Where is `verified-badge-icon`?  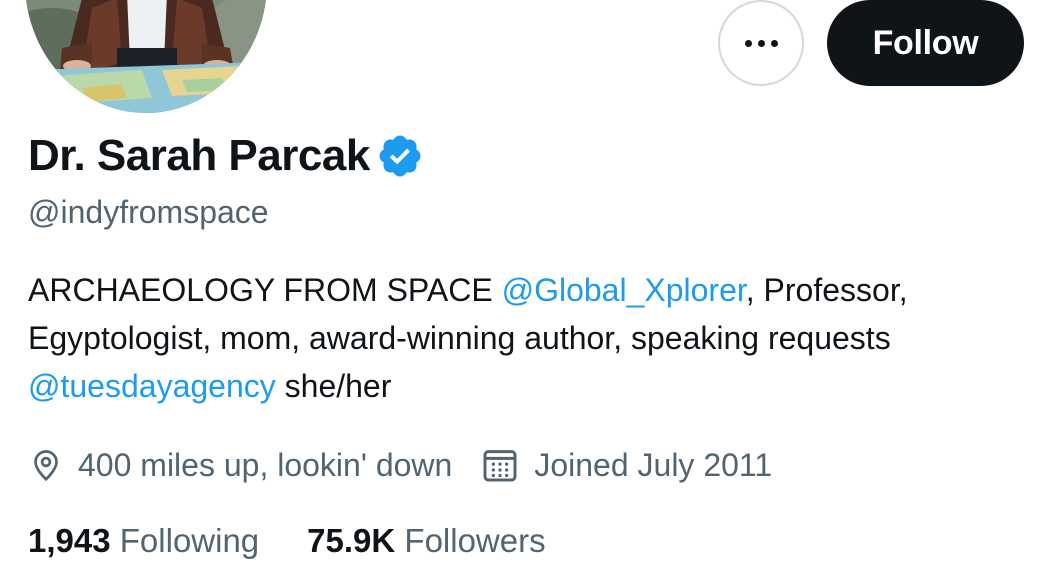 verified-badge-icon is located at coordinates (400, 156).